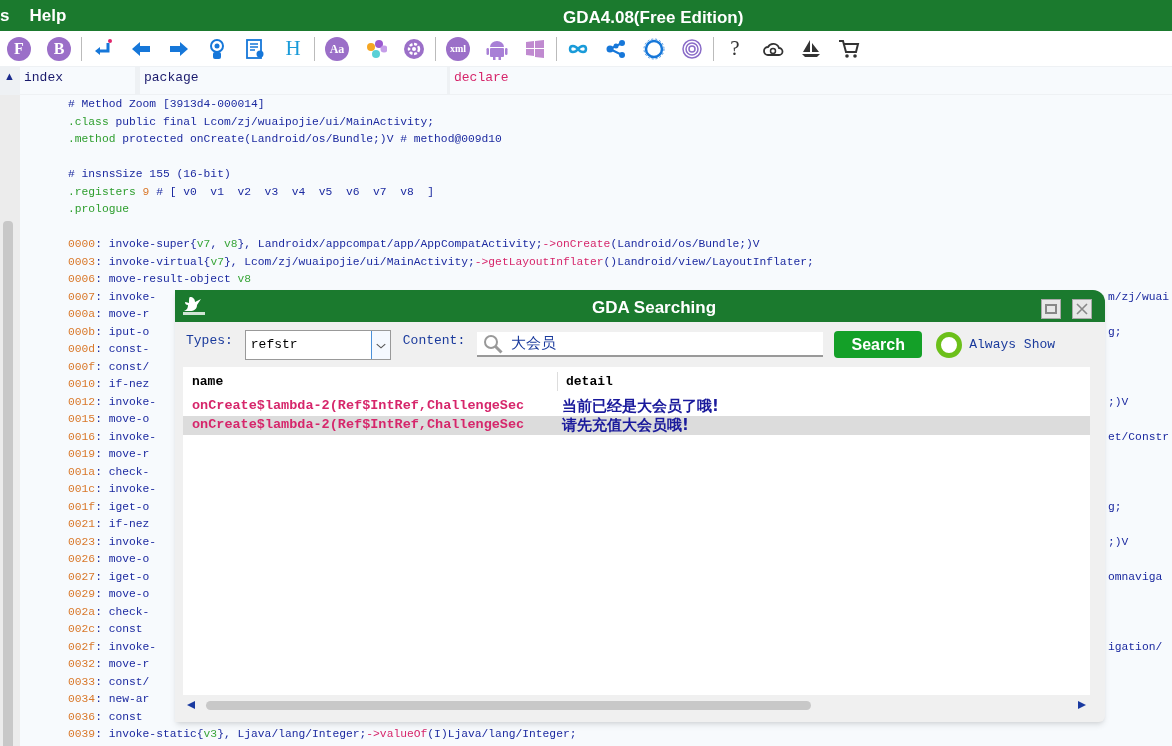 The height and width of the screenshot is (746, 1172). What do you see at coordinates (109, 419) in the screenshot?
I see `code-line: 0015: move-o` at bounding box center [109, 419].